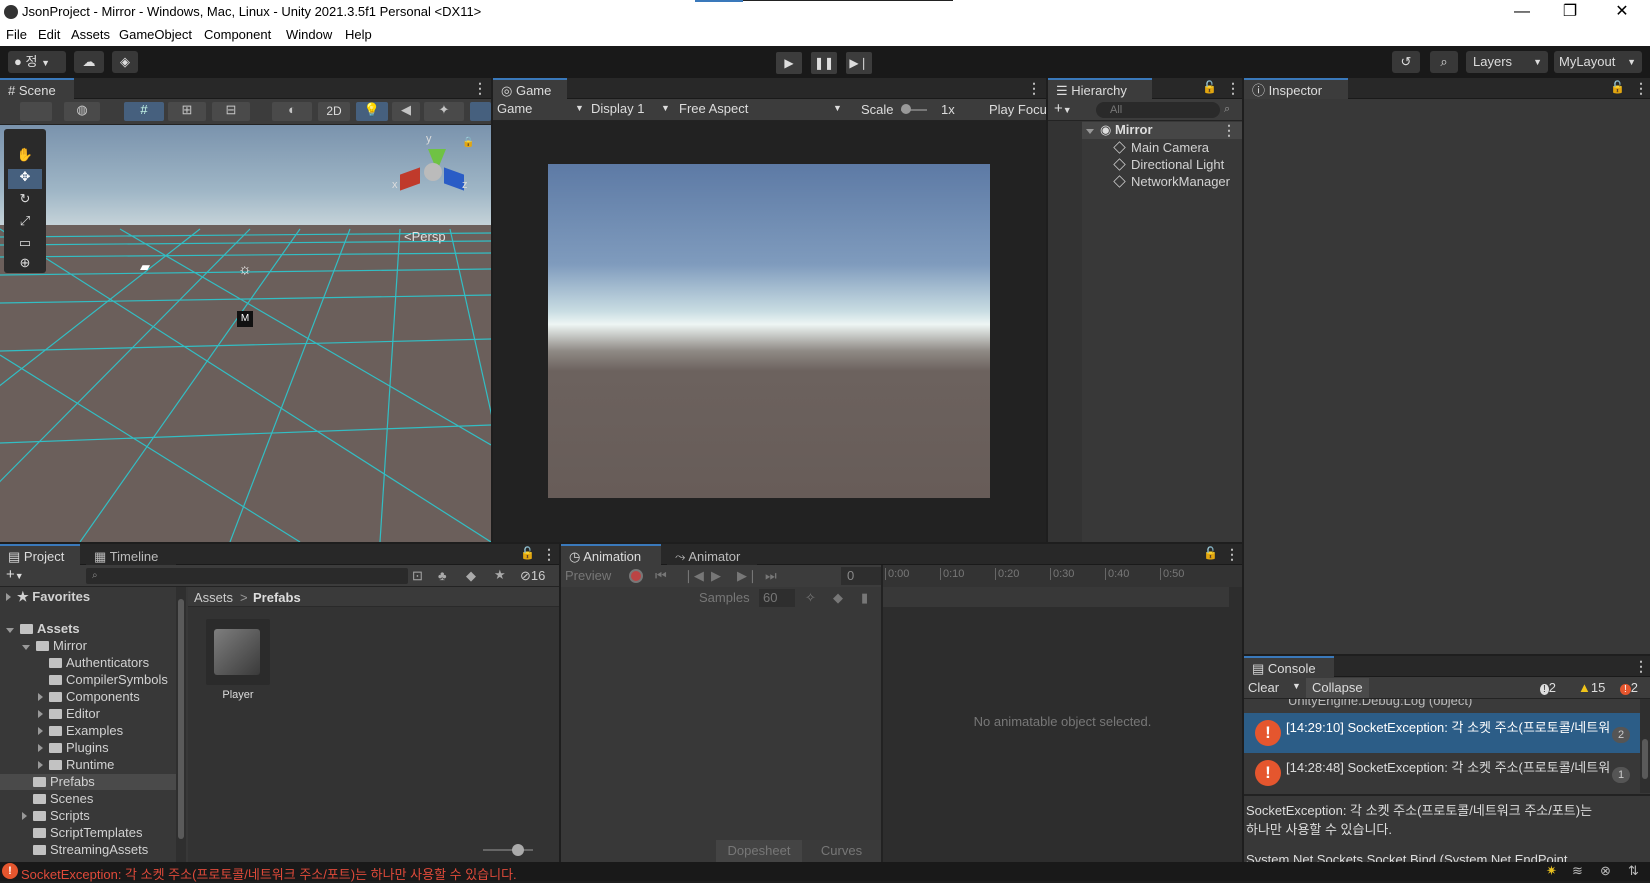 The height and width of the screenshot is (883, 1650). What do you see at coordinates (1017, 109) in the screenshot?
I see `play-focused-select: Play Focu` at bounding box center [1017, 109].